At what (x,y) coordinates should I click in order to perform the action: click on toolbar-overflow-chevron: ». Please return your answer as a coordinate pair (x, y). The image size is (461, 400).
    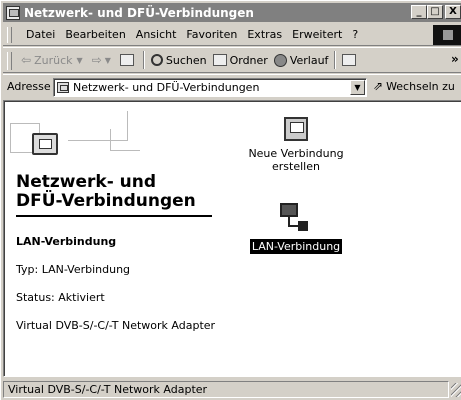
    Looking at the image, I should click on (455, 59).